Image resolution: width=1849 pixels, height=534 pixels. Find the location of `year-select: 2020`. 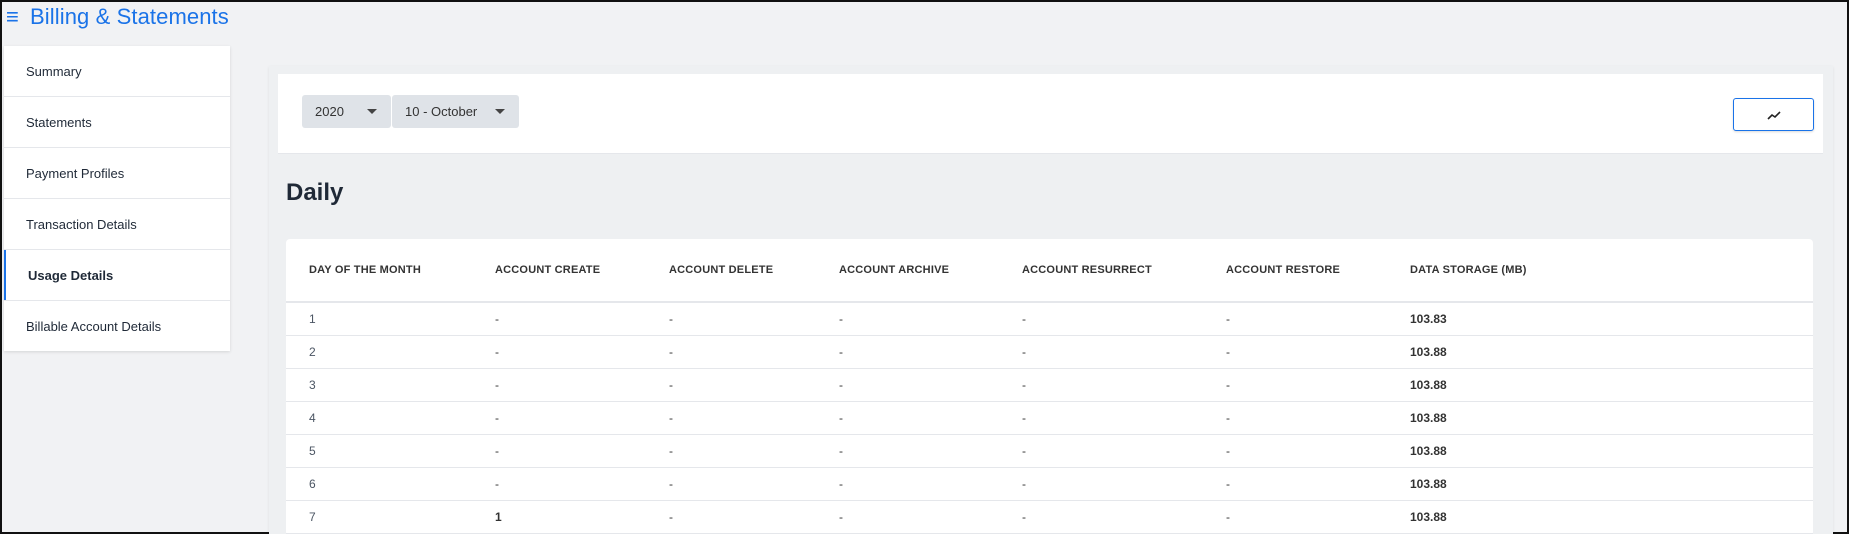

year-select: 2020 is located at coordinates (346, 111).